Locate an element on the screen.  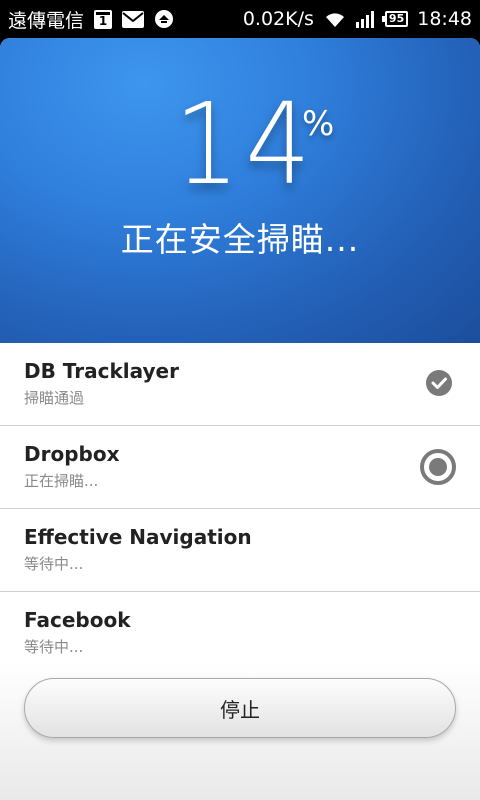
carrier-name: 遠傳電信 is located at coordinates (46, 20).